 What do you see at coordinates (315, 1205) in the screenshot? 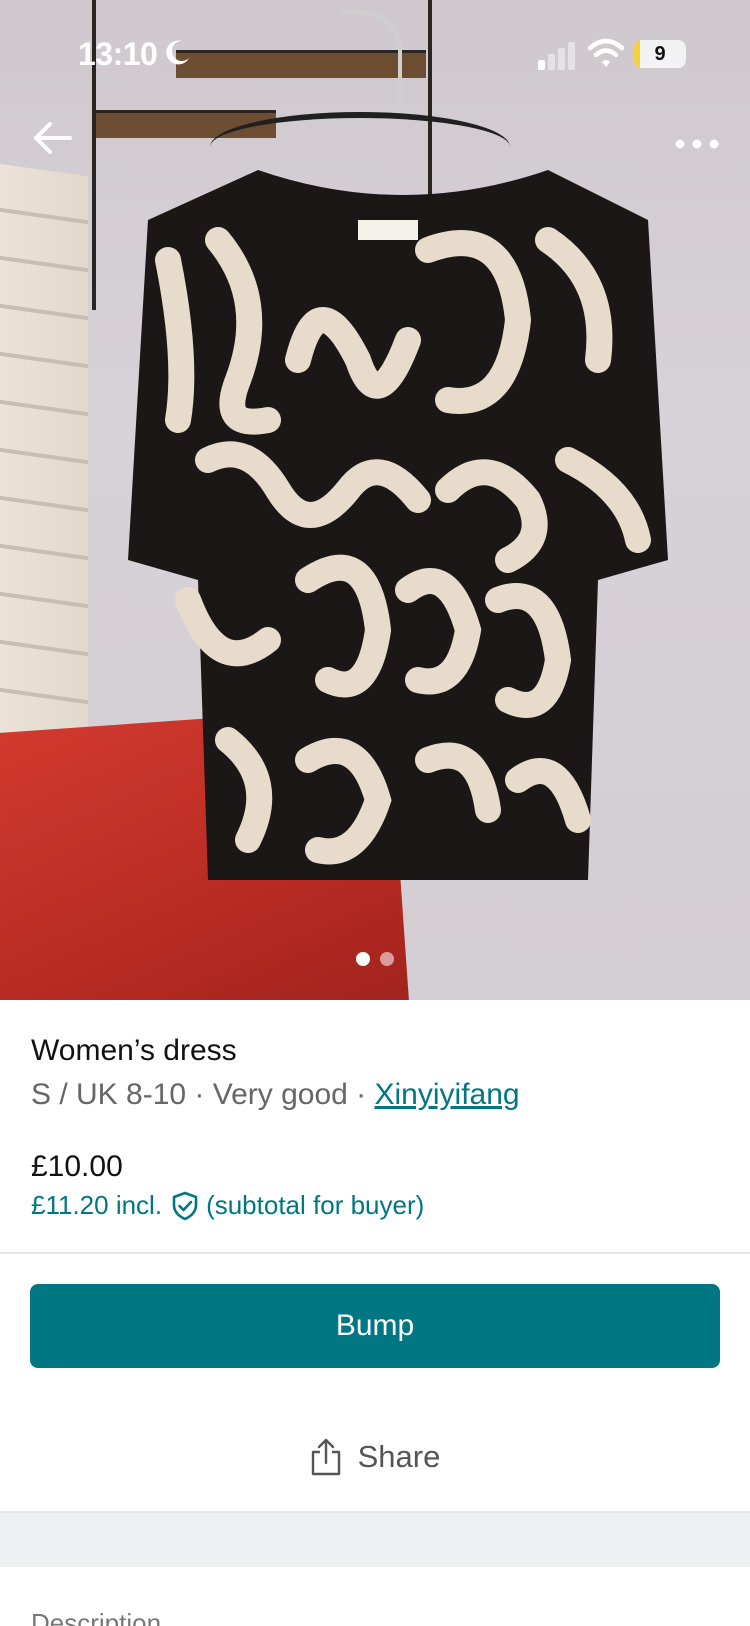
I see `price-note: (subtotal for buyer)` at bounding box center [315, 1205].